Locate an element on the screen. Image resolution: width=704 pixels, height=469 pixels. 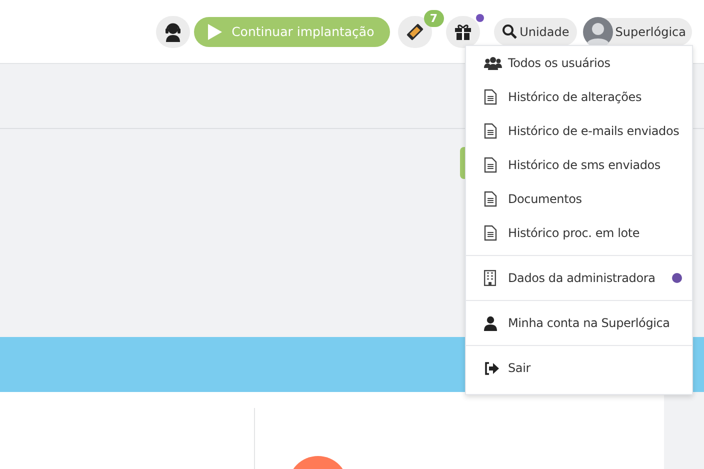
play-icon is located at coordinates (215, 32).